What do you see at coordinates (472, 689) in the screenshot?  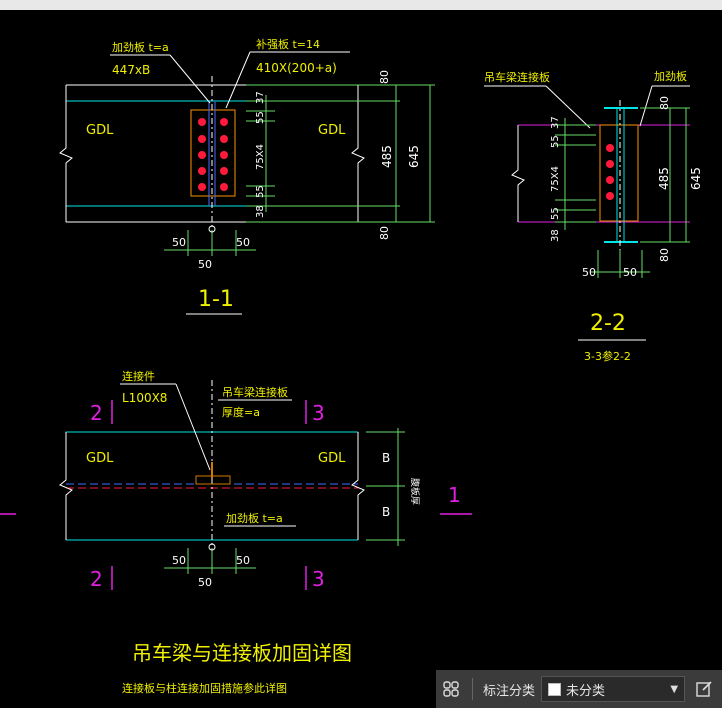 I see `toolbar-divider` at bounding box center [472, 689].